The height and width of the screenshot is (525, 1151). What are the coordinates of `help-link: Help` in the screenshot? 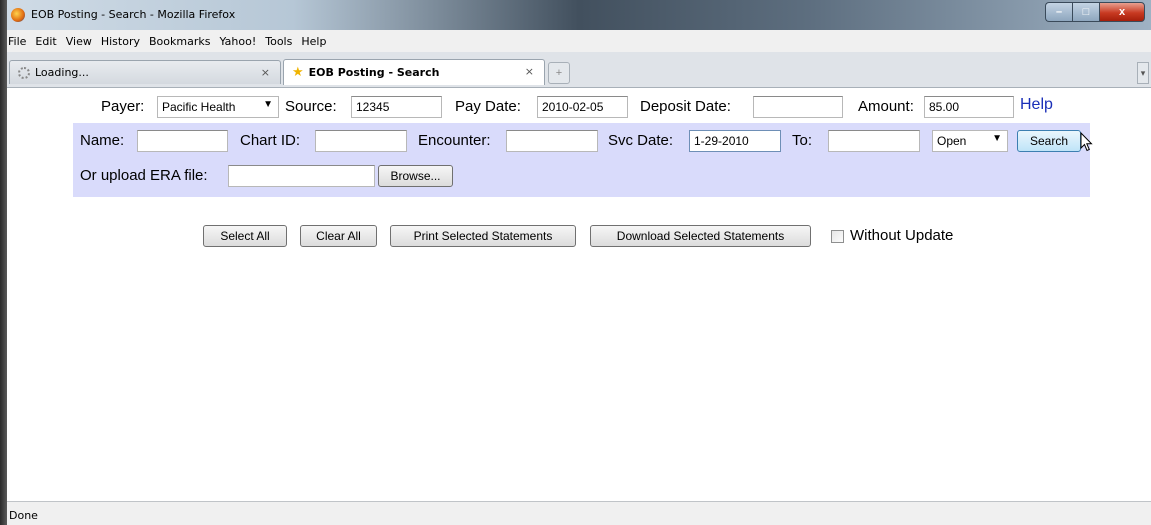 It's located at (1036, 105).